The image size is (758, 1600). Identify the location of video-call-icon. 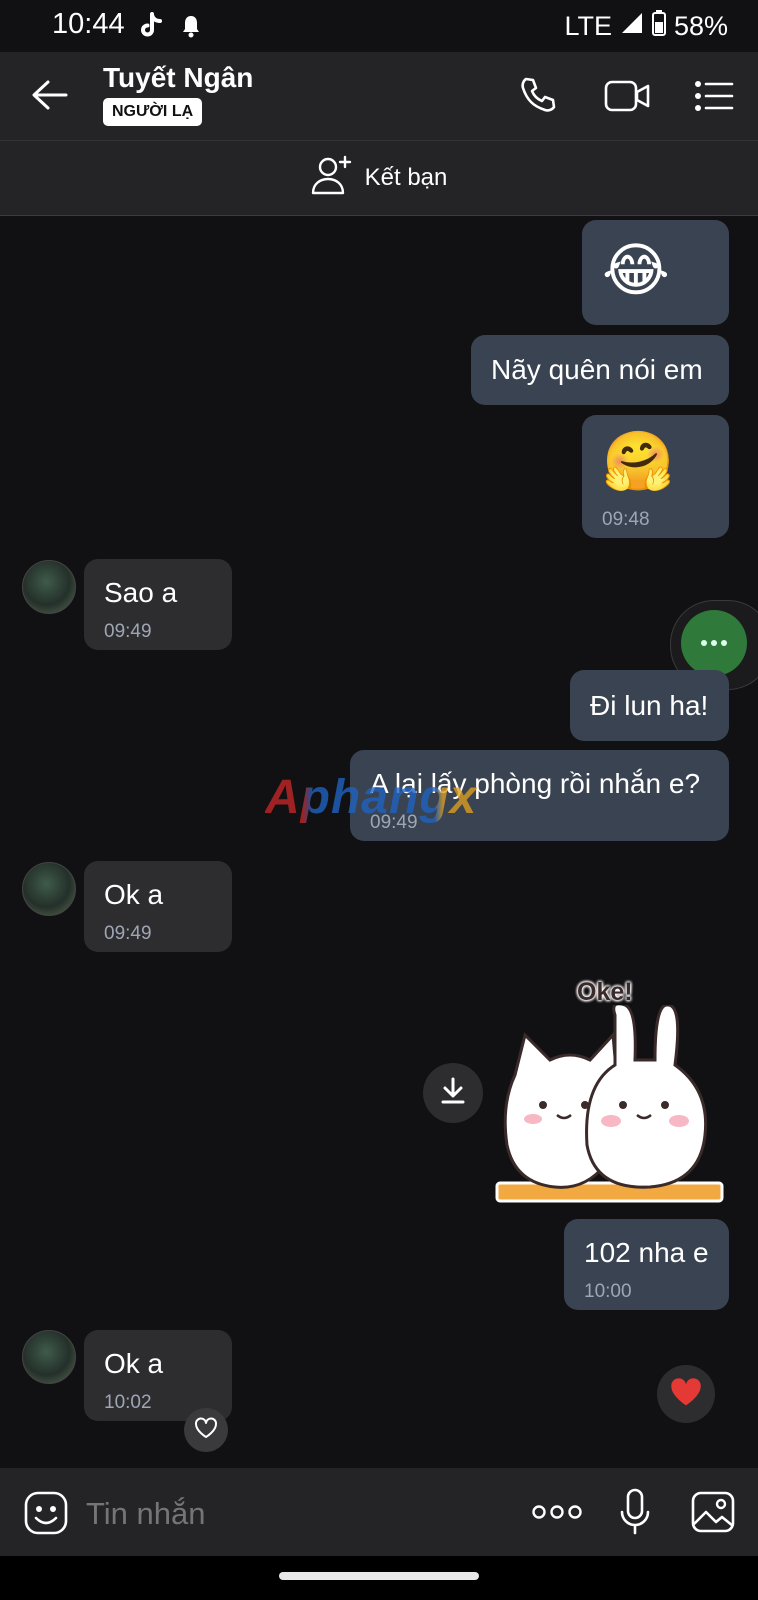
(627, 98).